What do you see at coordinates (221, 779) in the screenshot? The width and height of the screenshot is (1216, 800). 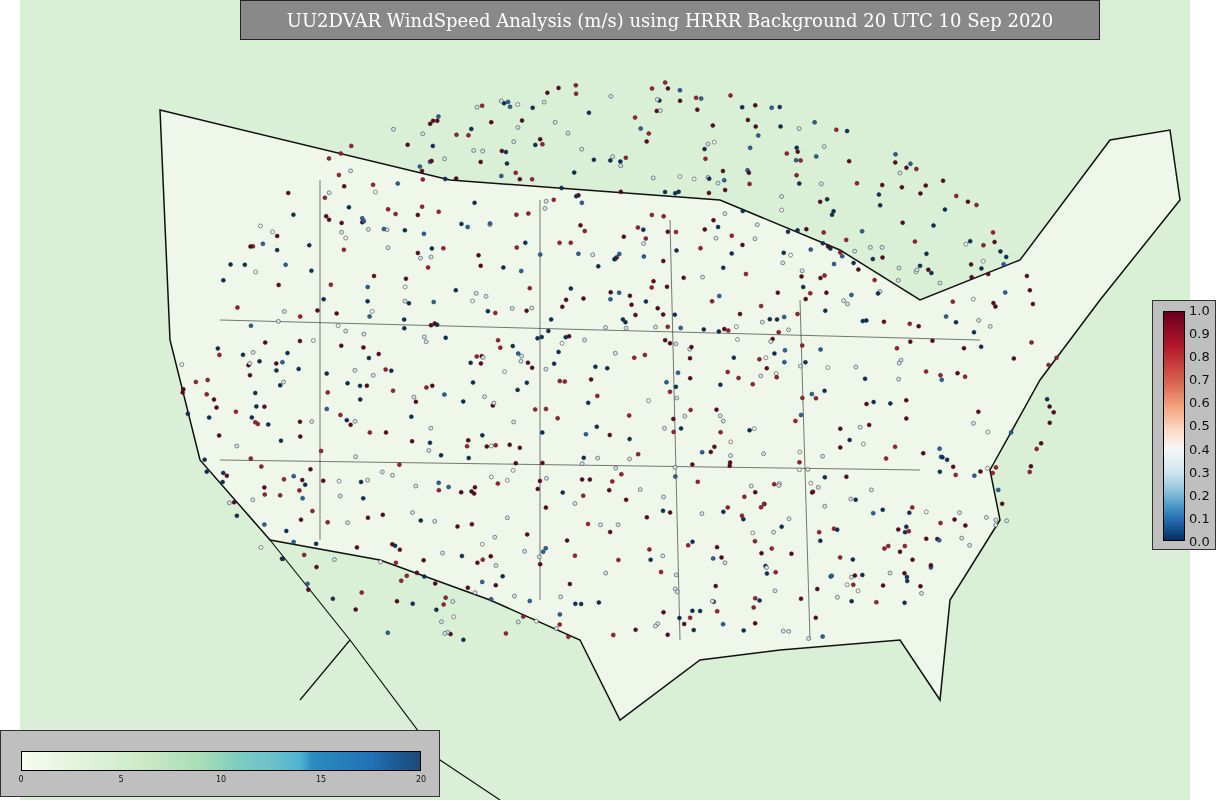 I see `tick-label: 10` at bounding box center [221, 779].